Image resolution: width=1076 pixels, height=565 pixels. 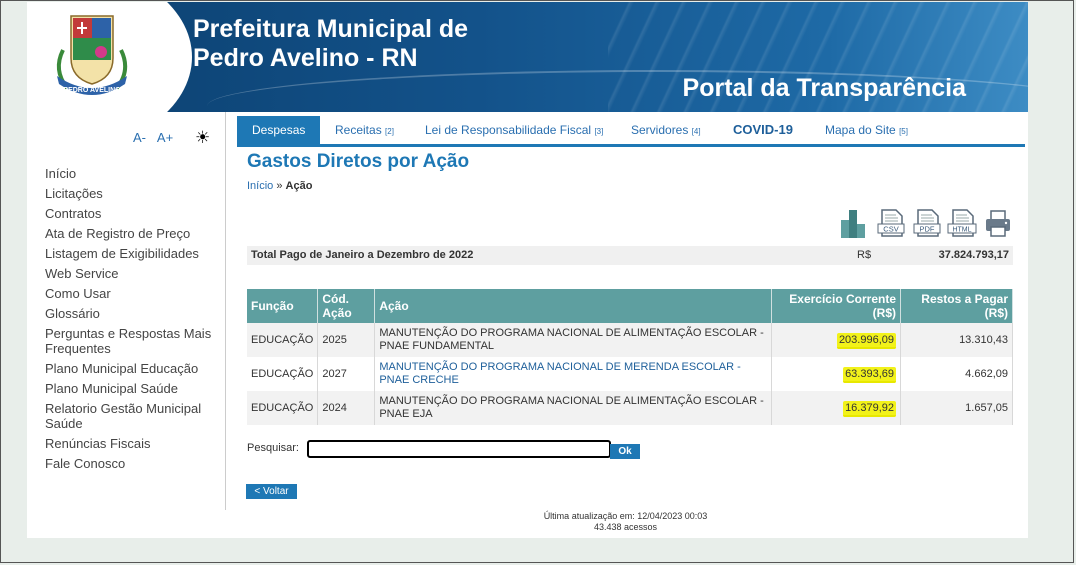 I want to click on sidebar-item-renuncias: Renúncias Fiscais, so click(x=132, y=443).